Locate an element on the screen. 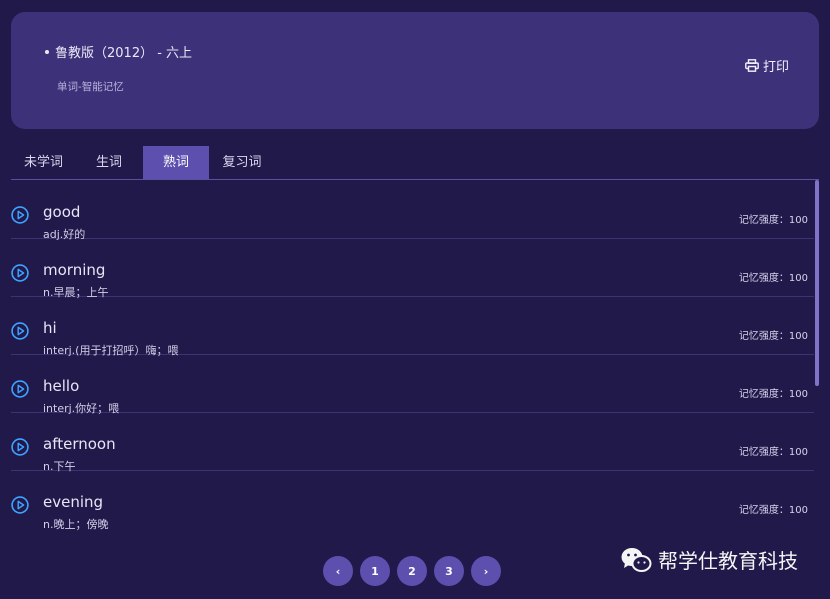 Image resolution: width=830 pixels, height=599 pixels. tab-new-words: 生词 is located at coordinates (109, 162).